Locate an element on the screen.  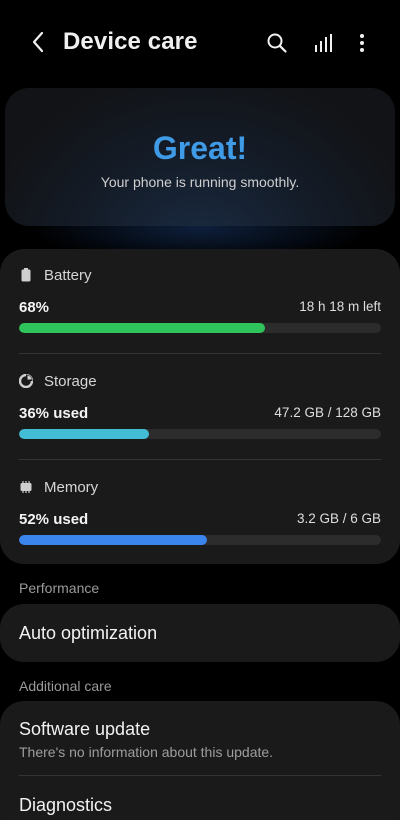
auto-optimization-title: Auto optimization is located at coordinates (88, 633).